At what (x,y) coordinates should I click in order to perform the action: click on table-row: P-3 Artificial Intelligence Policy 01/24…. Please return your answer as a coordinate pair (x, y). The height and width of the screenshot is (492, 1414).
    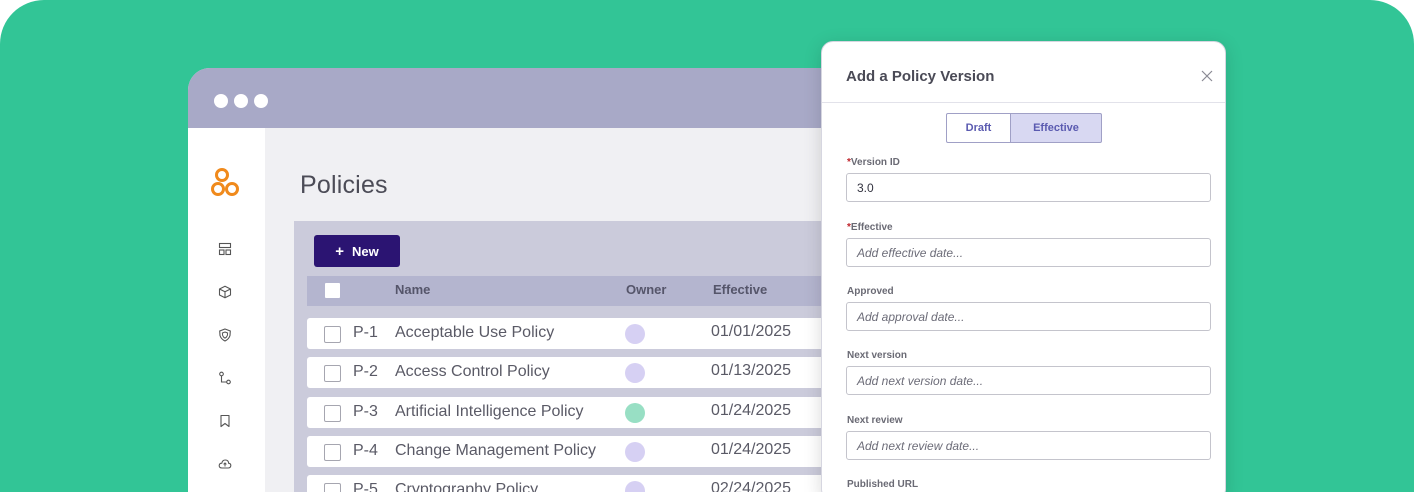
    Looking at the image, I should click on (597, 412).